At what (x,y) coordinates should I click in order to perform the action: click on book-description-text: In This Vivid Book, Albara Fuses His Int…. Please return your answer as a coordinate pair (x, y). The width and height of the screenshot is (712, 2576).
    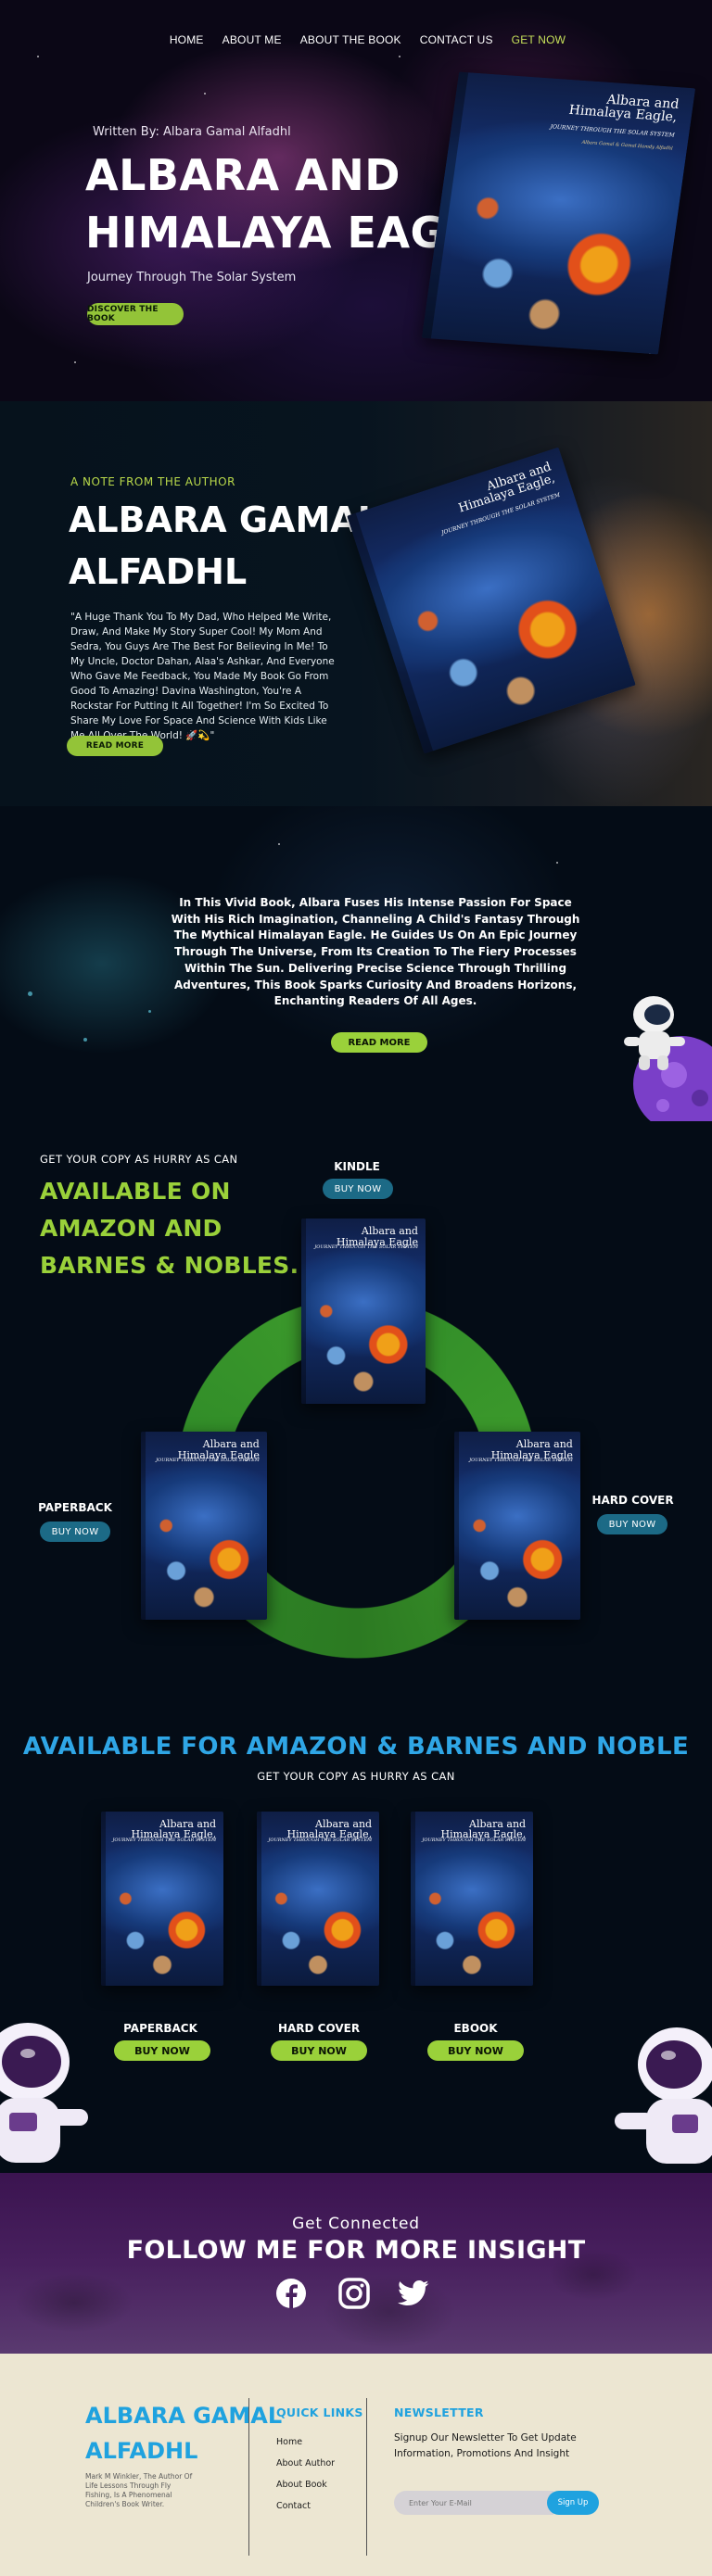
    Looking at the image, I should click on (375, 952).